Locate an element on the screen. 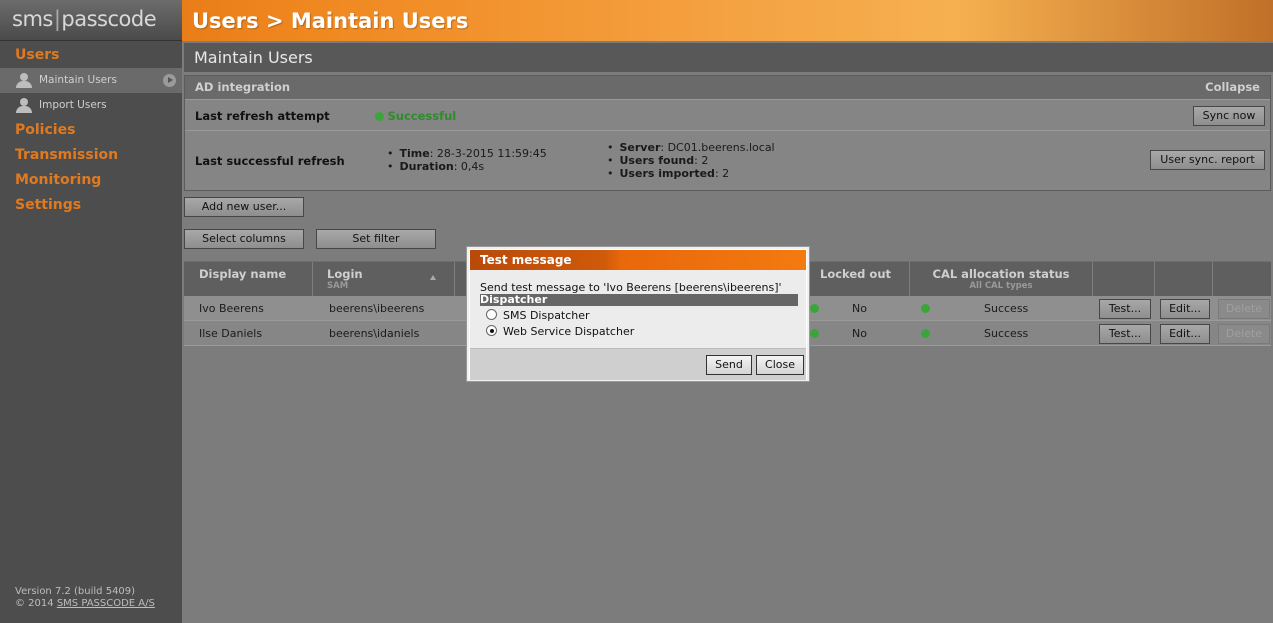 Image resolution: width=1273 pixels, height=623 pixels. page-header-title: Users > Maintain Users is located at coordinates (330, 21).